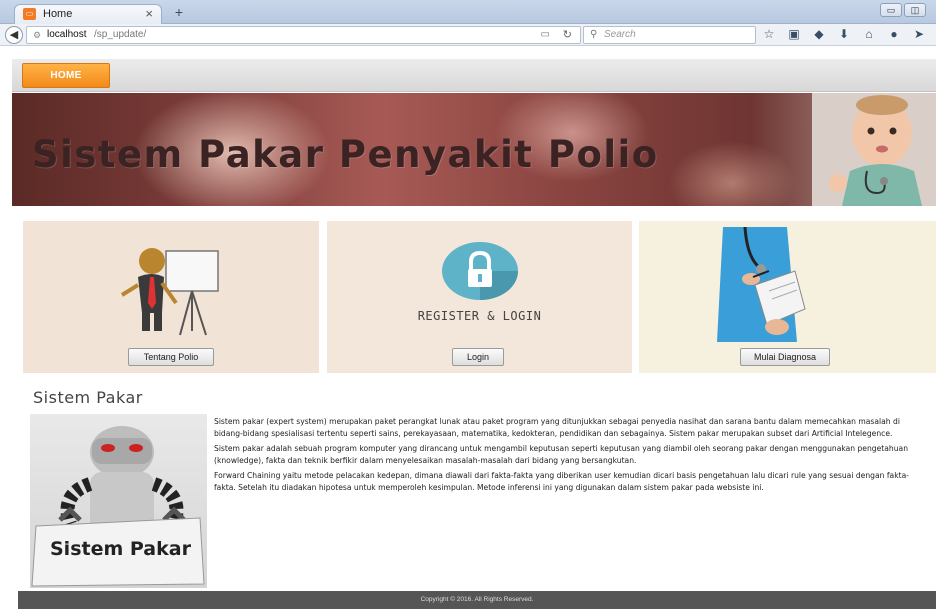 The image size is (936, 609). What do you see at coordinates (478, 357) in the screenshot?
I see `login-button: Login` at bounding box center [478, 357].